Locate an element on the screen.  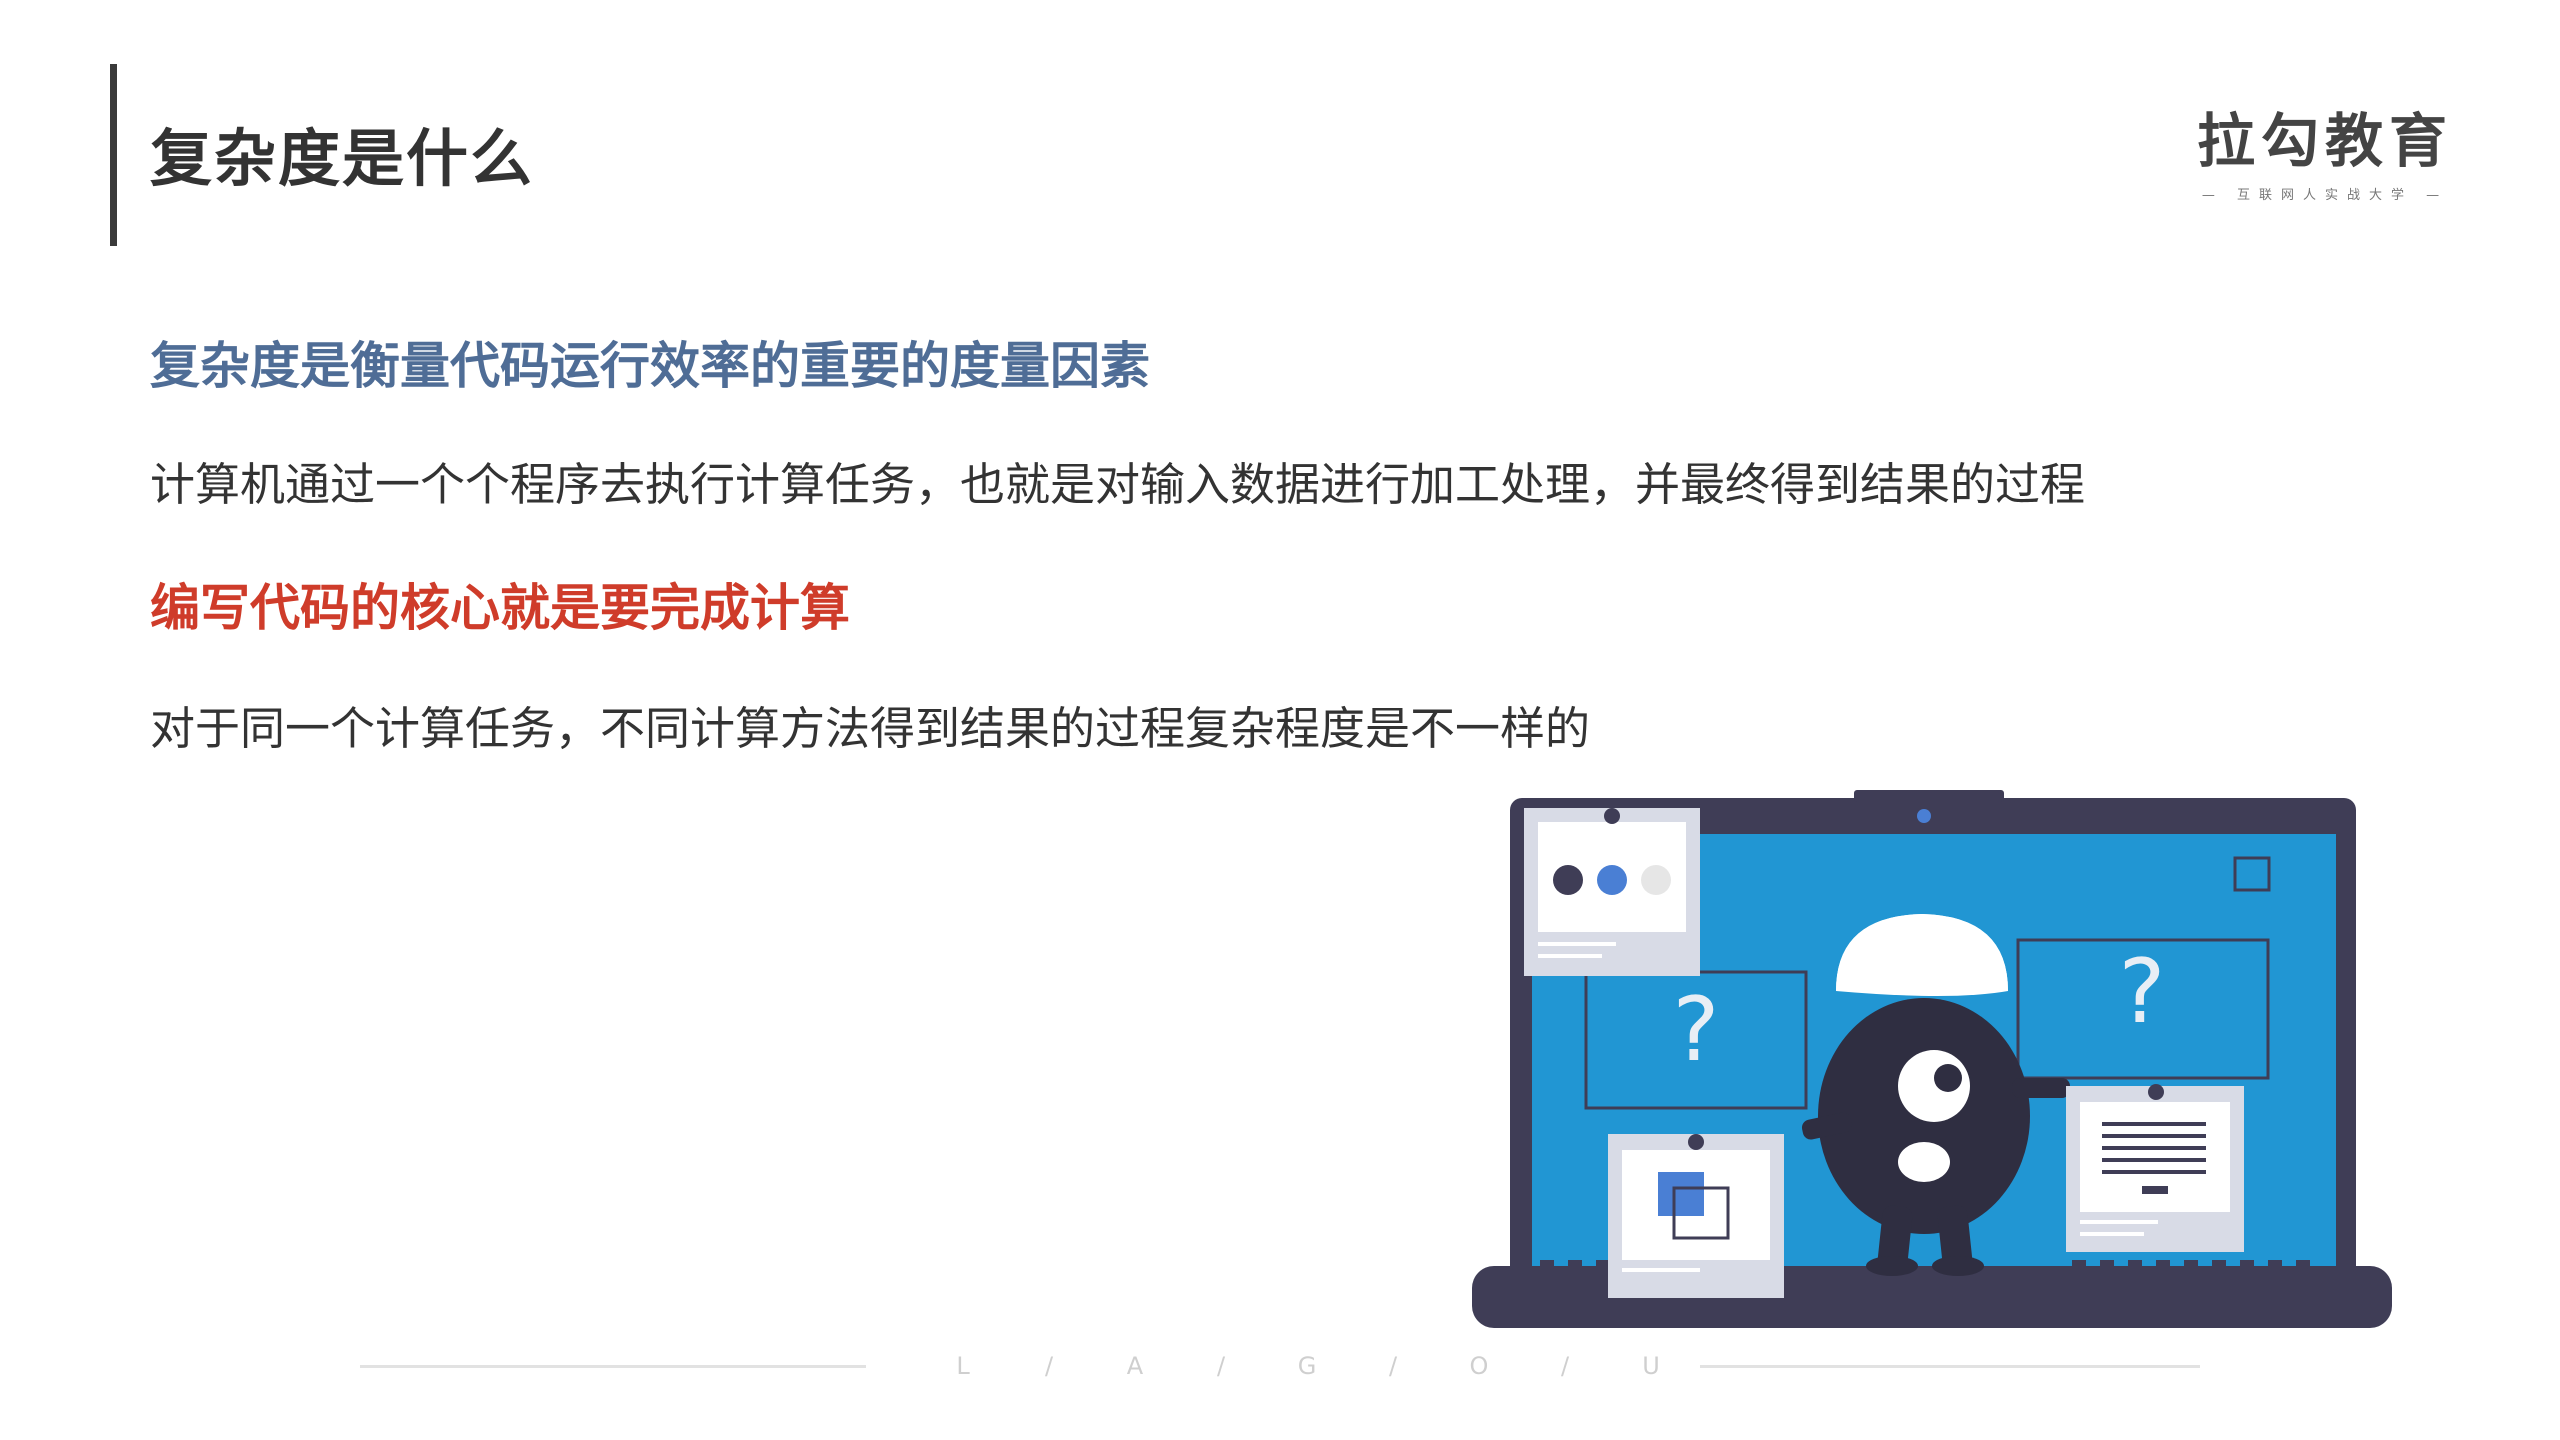
title-accent-bar is located at coordinates (113, 155).